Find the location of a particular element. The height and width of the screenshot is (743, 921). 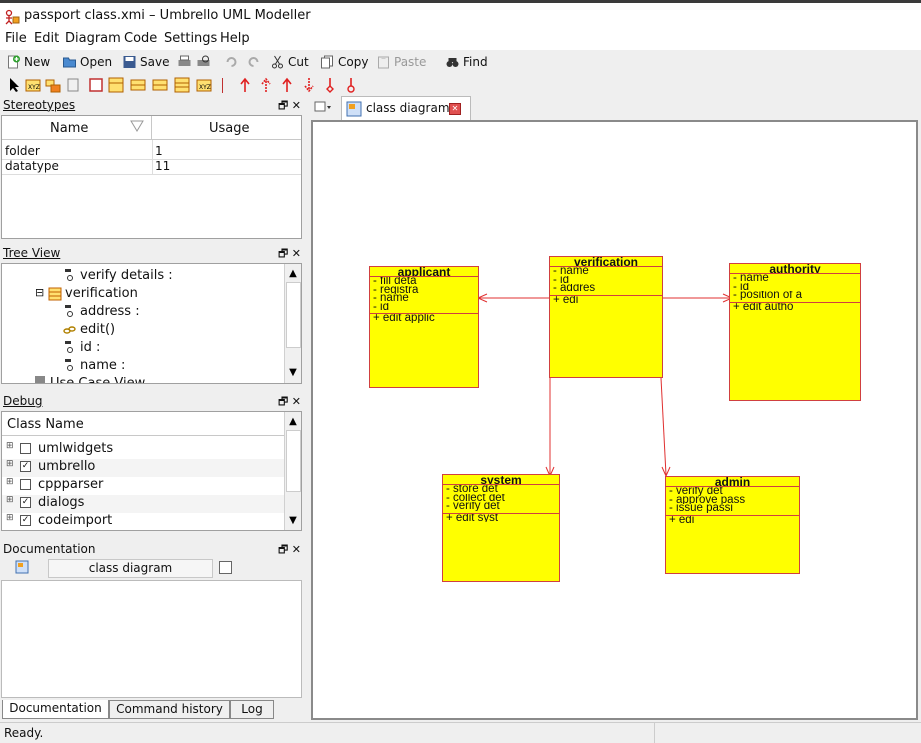

print-button is located at coordinates (186, 62).